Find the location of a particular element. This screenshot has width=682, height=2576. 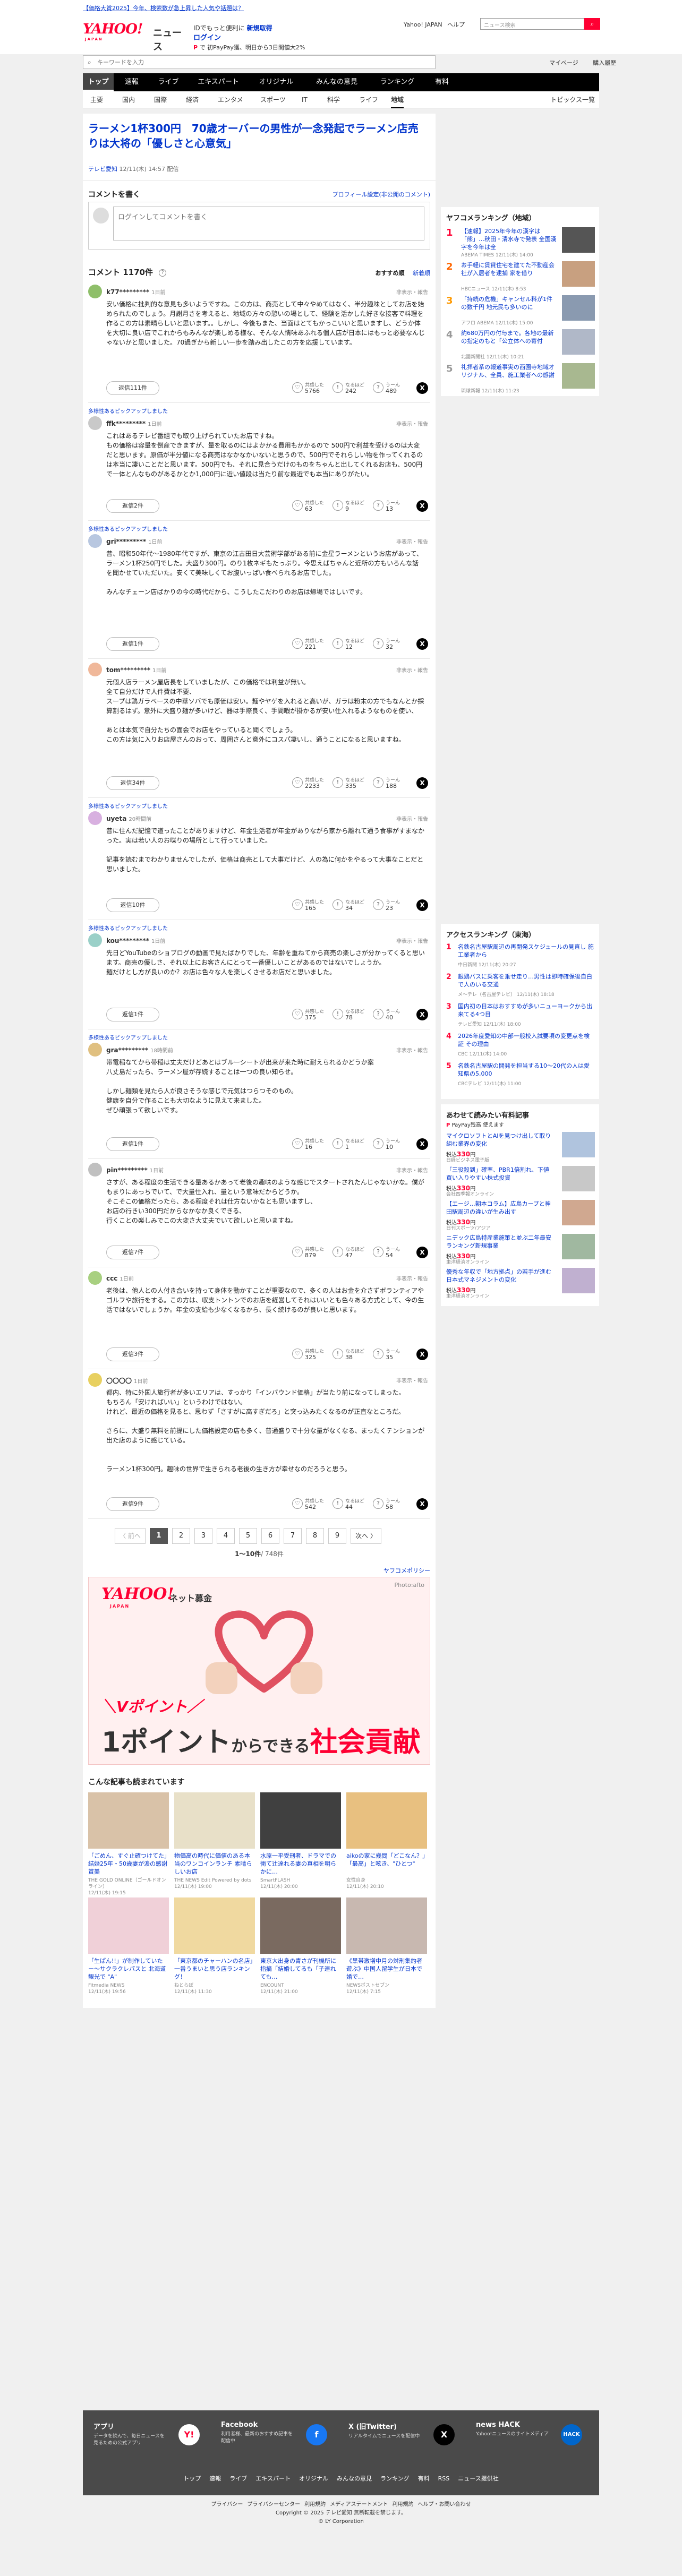

author-name: gri********* is located at coordinates (126, 541).